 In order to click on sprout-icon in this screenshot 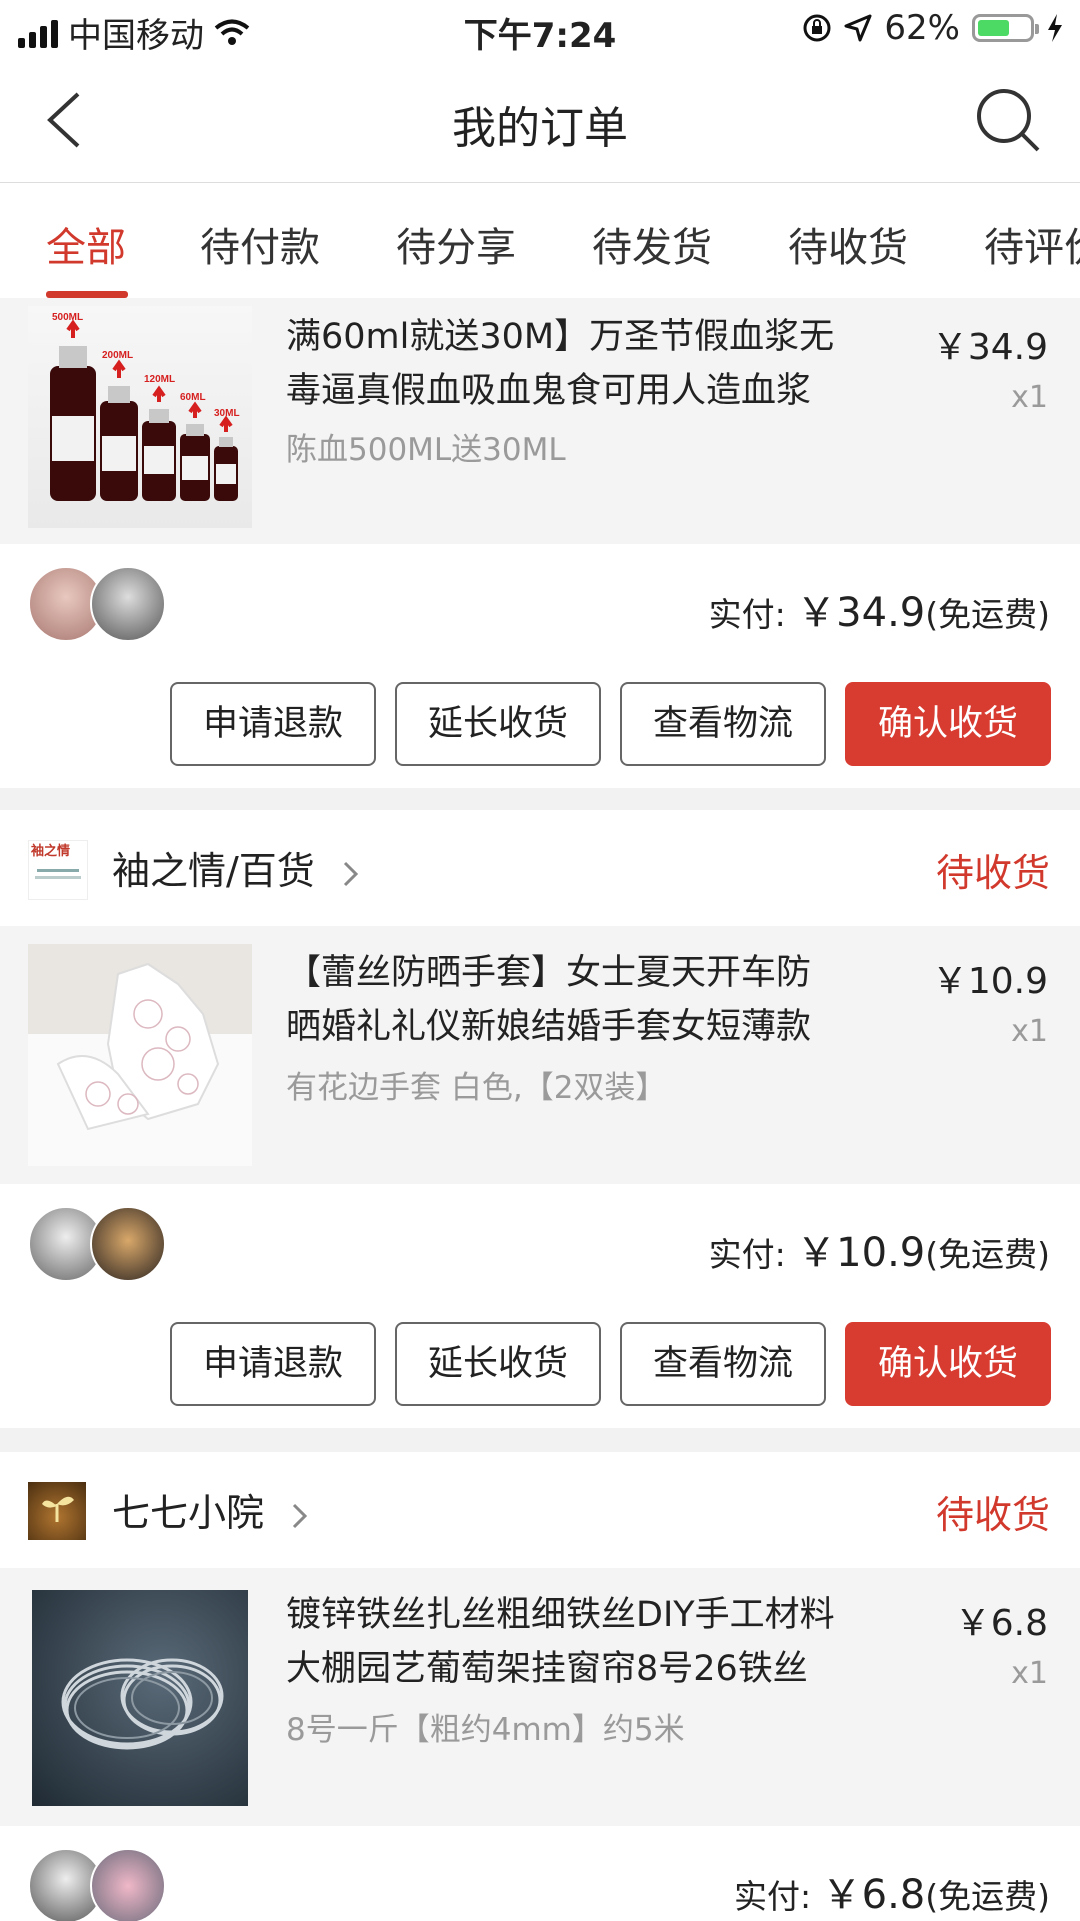, I will do `click(58, 1509)`.